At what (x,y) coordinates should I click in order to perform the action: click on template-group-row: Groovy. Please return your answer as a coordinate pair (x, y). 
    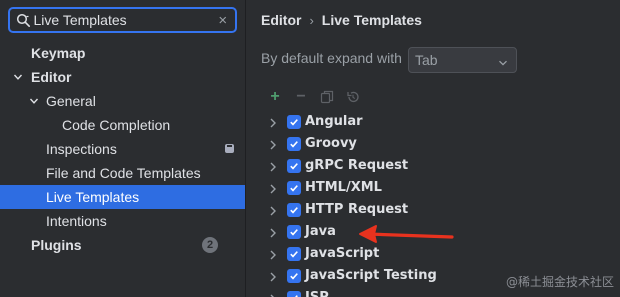
    Looking at the image, I should click on (433, 144).